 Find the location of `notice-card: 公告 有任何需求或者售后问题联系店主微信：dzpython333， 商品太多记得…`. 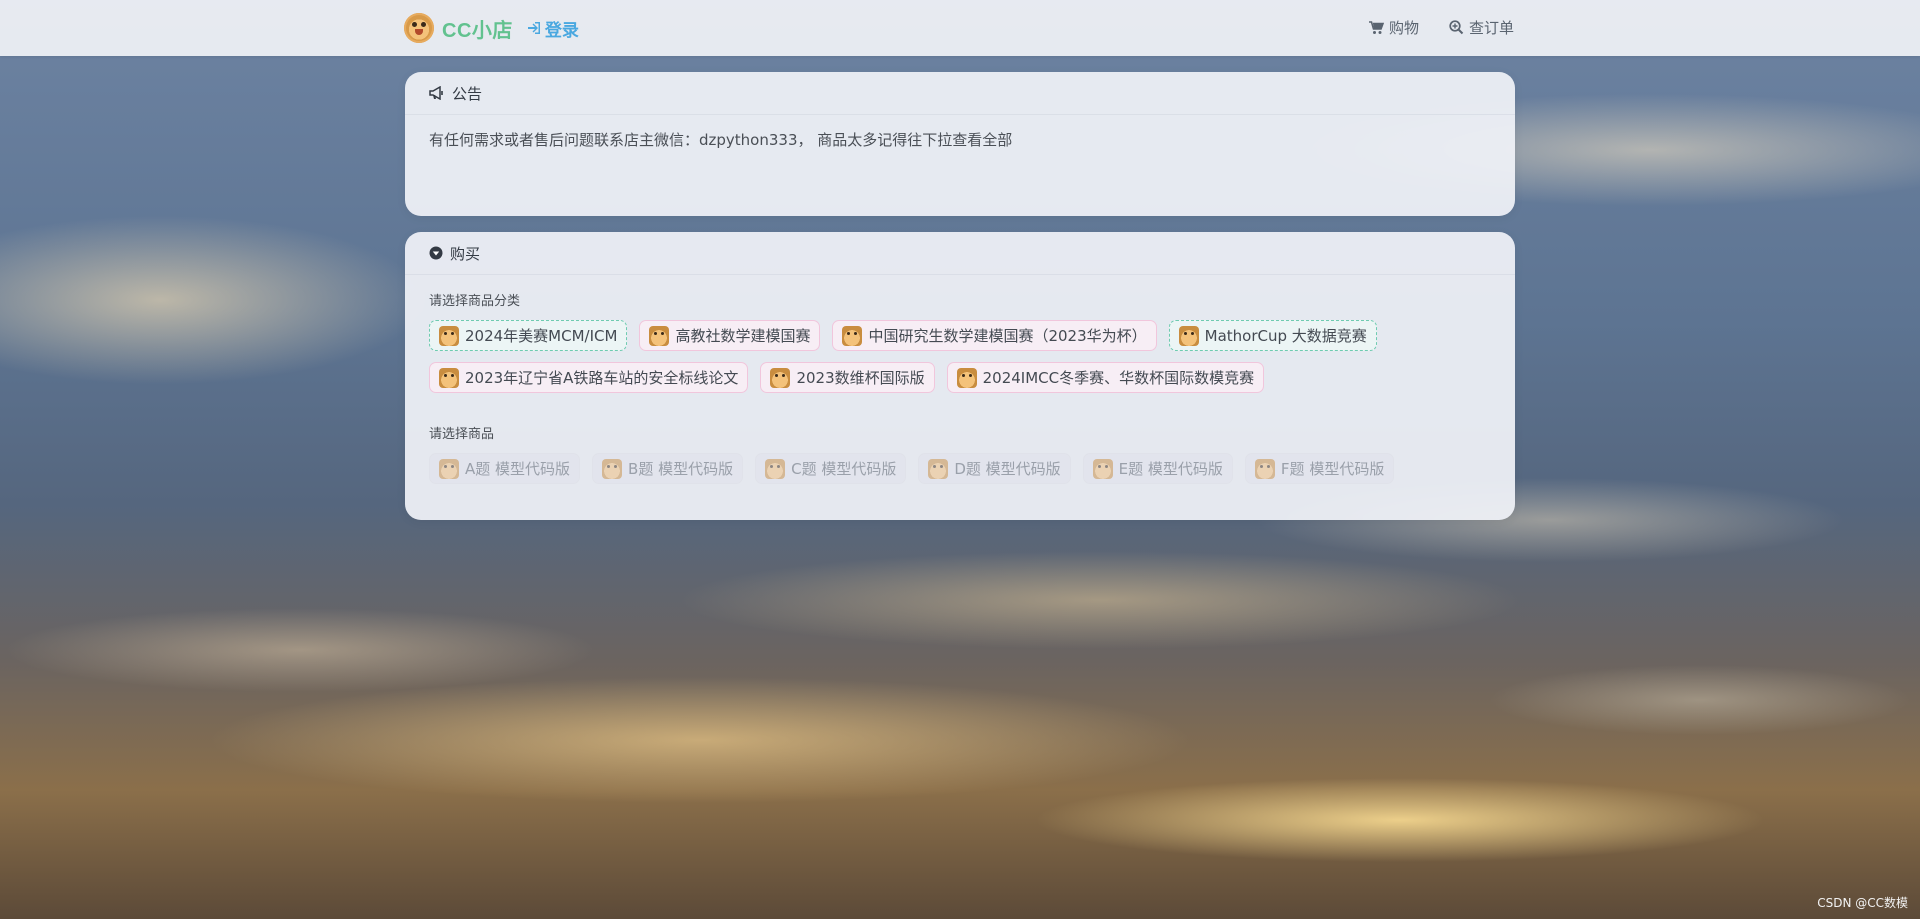

notice-card: 公告 有任何需求或者售后问题联系店主微信：dzpython333， 商品太多记得… is located at coordinates (960, 144).